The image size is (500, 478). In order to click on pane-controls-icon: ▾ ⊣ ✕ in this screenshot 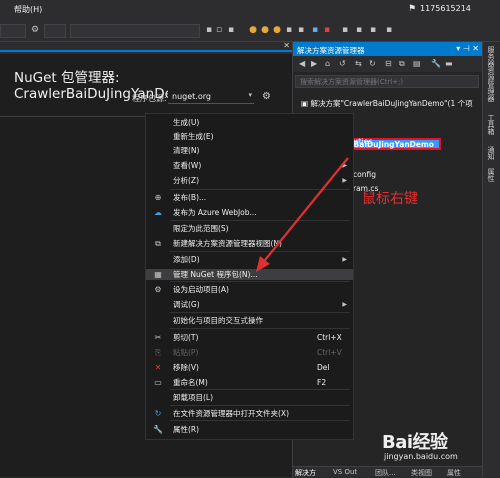, I will do `click(467, 48)`.